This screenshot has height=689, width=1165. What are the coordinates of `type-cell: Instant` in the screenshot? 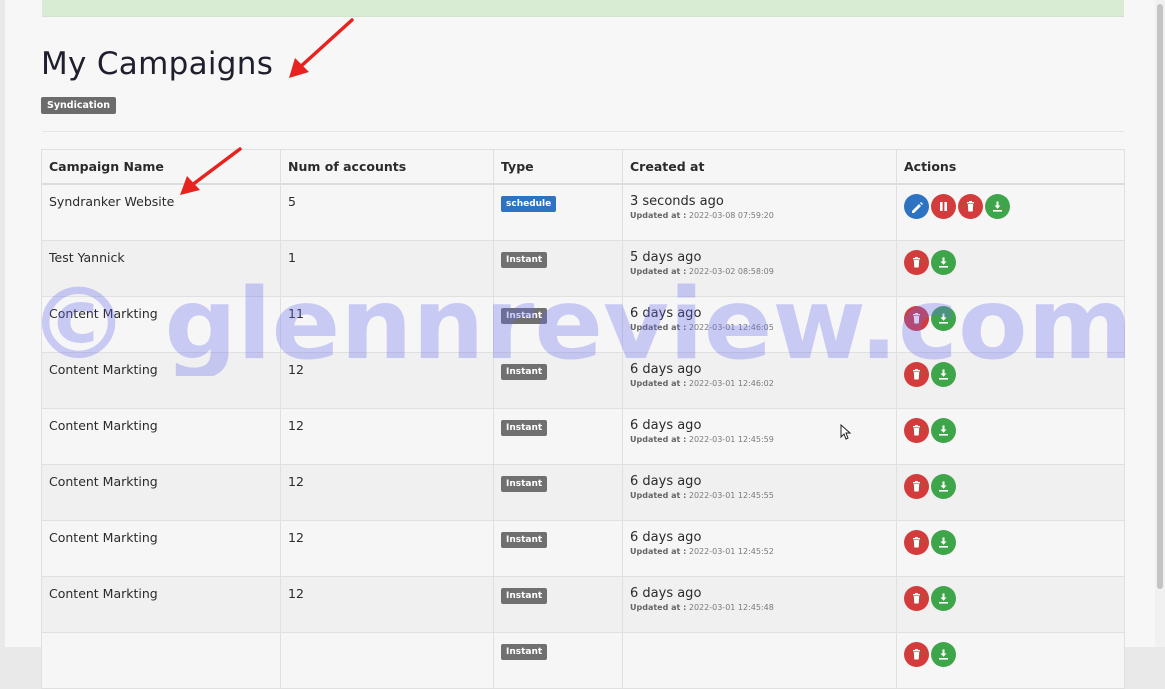 It's located at (558, 324).